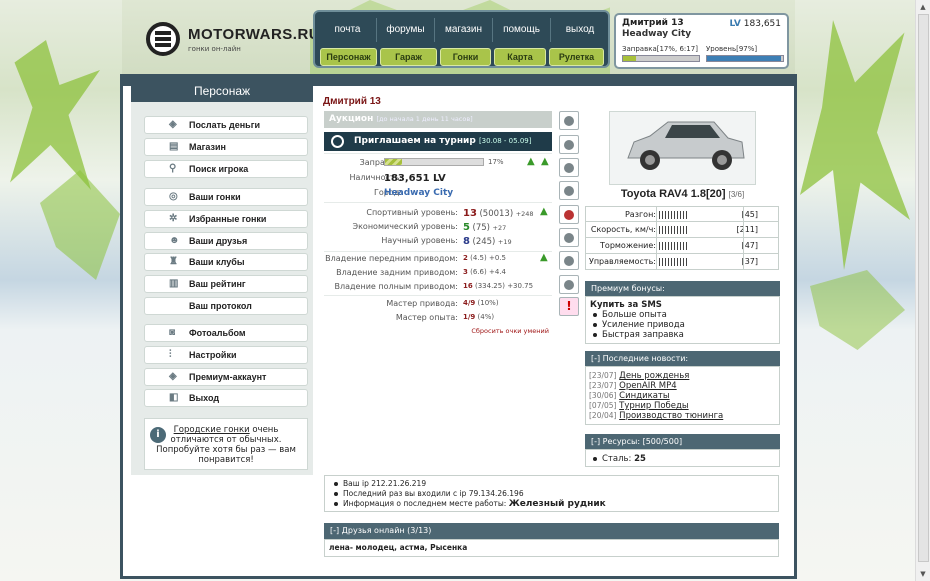 The image size is (930, 581). What do you see at coordinates (465, 57) in the screenshot?
I see `nav-button-races: Гонки` at bounding box center [465, 57].